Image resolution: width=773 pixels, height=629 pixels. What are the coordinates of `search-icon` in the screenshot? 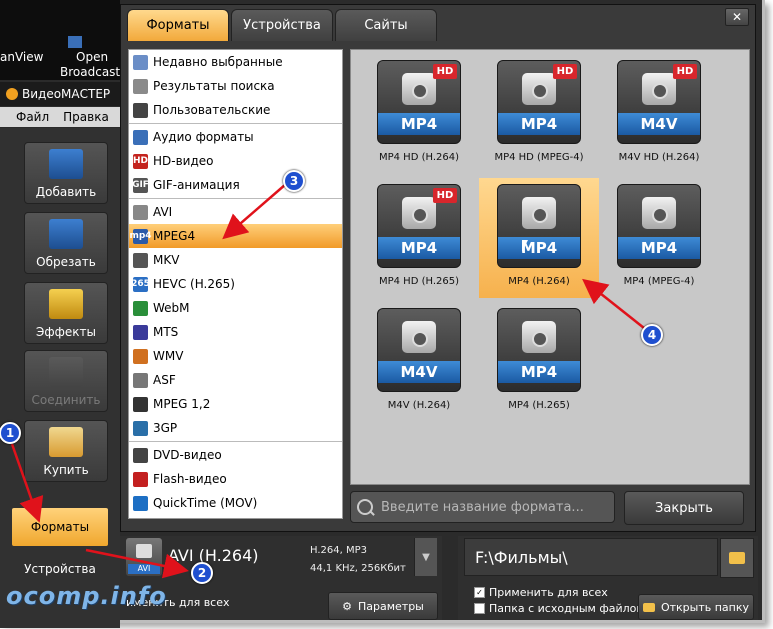 It's located at (365, 507).